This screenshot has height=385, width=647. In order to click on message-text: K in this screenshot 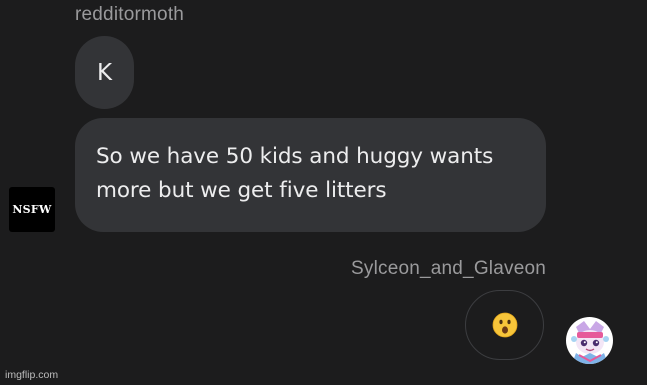, I will do `click(104, 72)`.